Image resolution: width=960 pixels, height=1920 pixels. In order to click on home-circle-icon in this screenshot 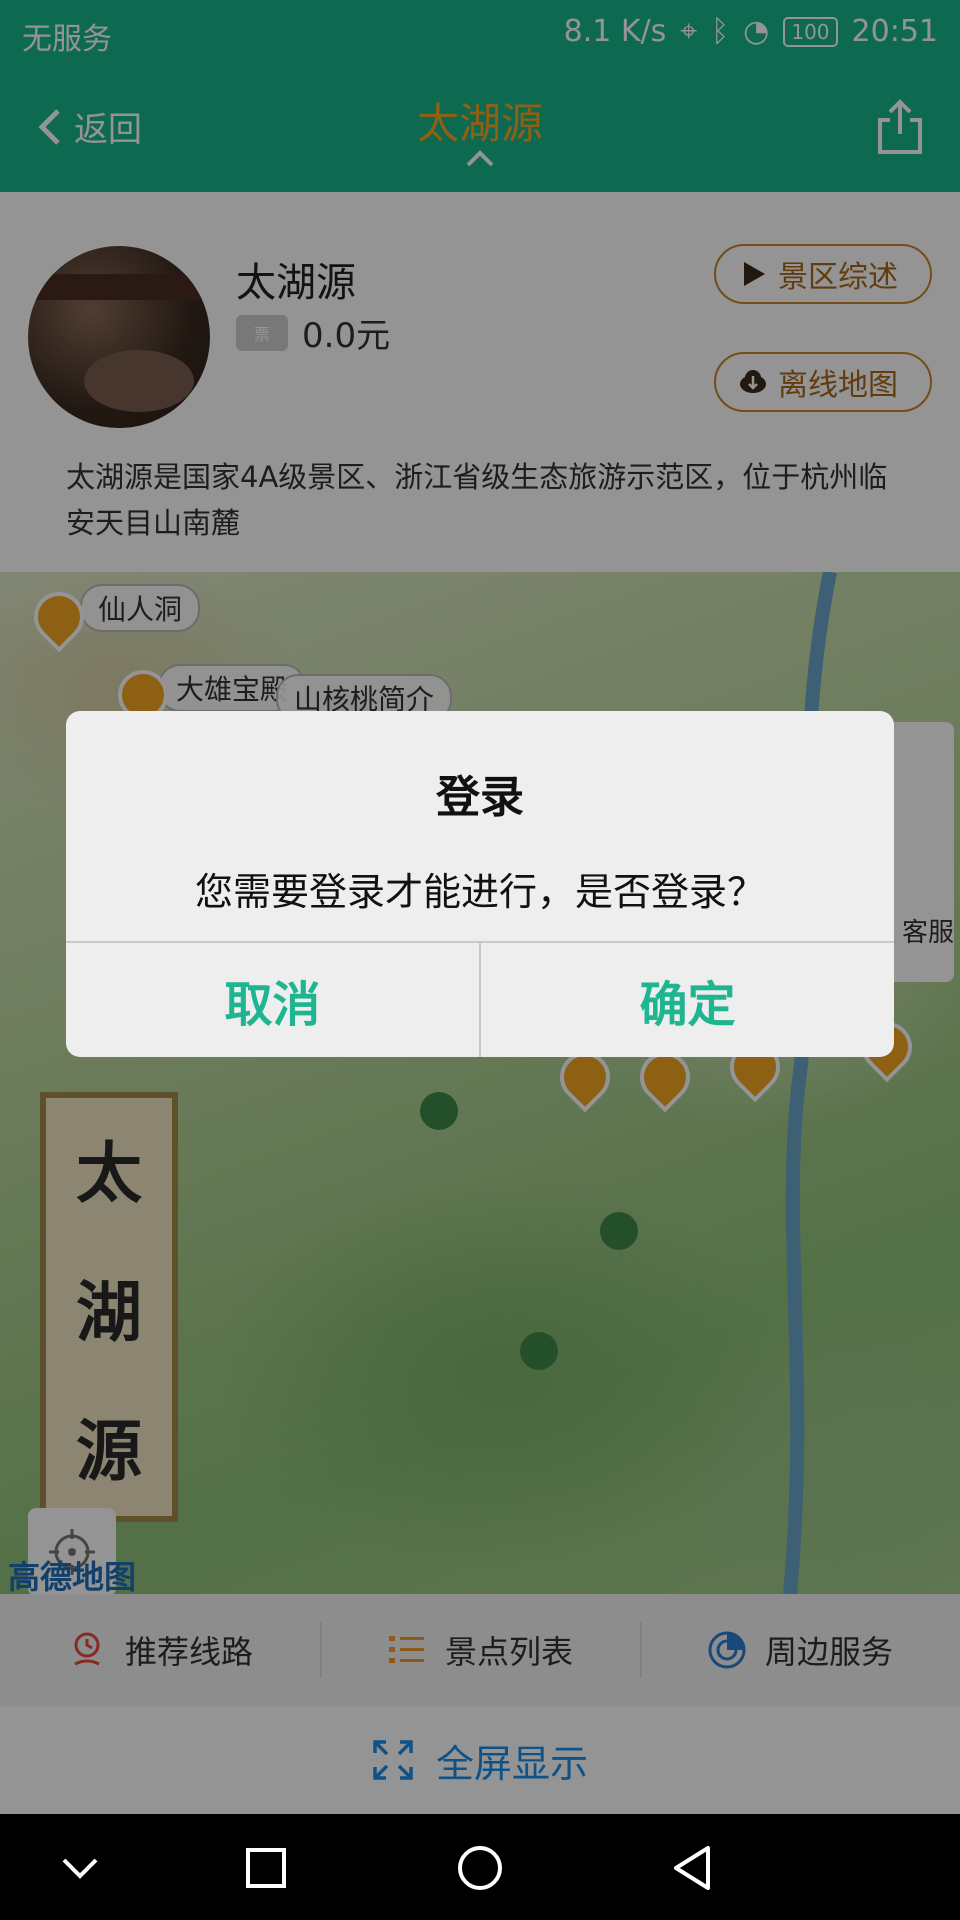, I will do `click(480, 1868)`.